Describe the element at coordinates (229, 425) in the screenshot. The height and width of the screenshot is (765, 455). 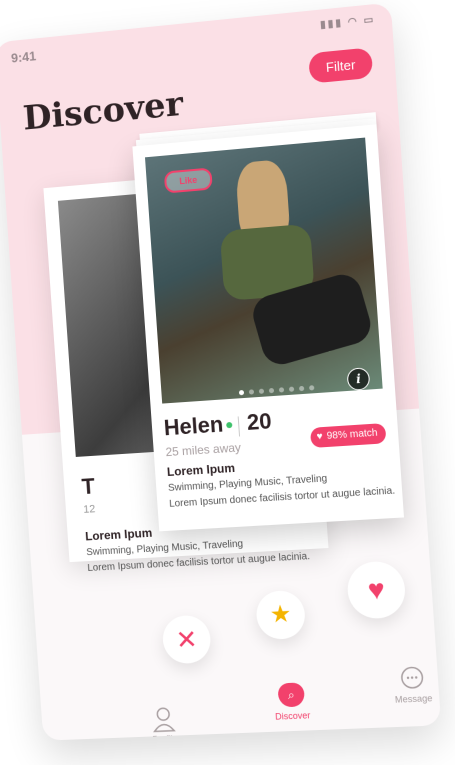
I see `online-indicator` at that location.